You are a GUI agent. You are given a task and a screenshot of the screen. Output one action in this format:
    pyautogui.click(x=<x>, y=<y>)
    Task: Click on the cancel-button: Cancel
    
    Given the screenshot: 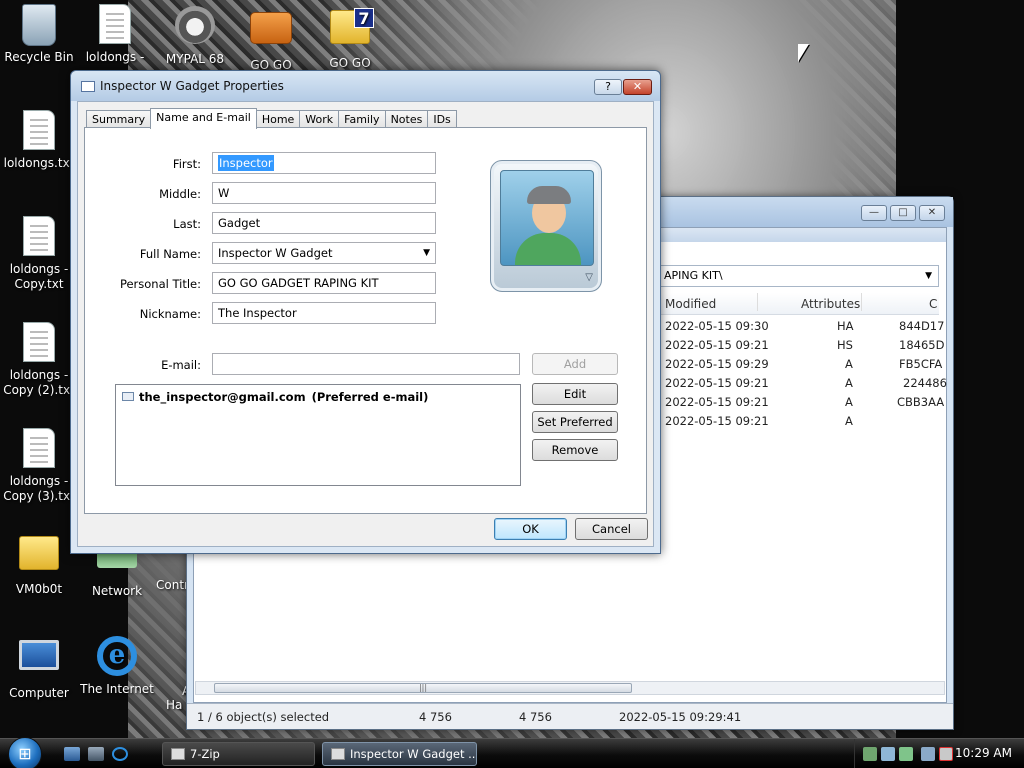 What is the action you would take?
    pyautogui.click(x=611, y=529)
    